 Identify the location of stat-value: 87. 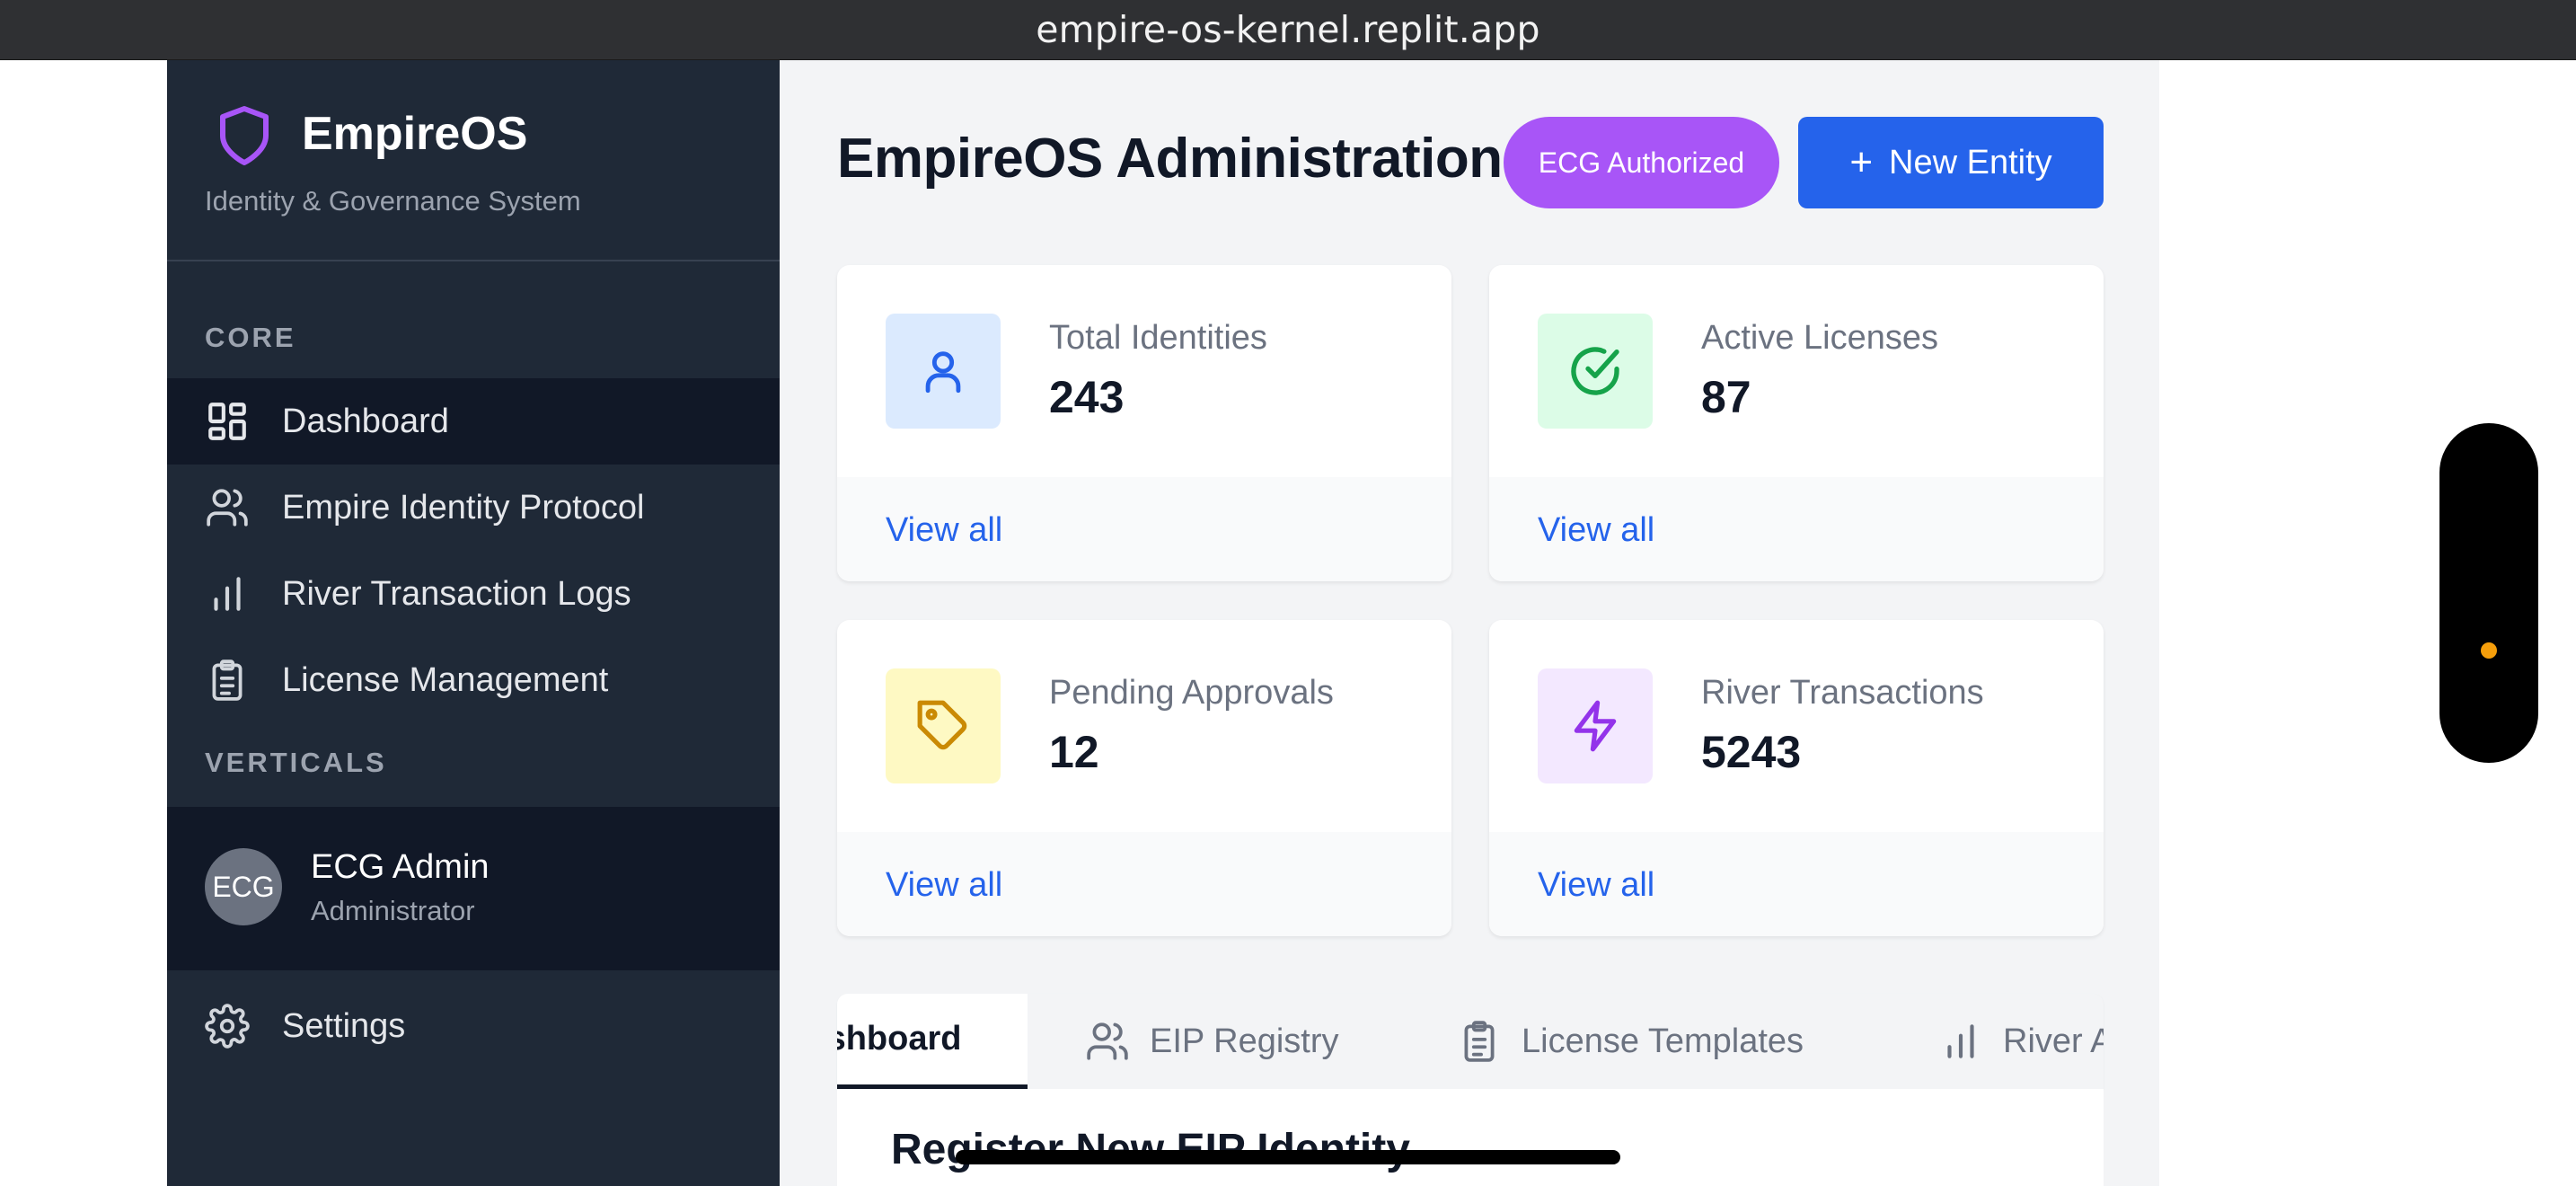
(1726, 397).